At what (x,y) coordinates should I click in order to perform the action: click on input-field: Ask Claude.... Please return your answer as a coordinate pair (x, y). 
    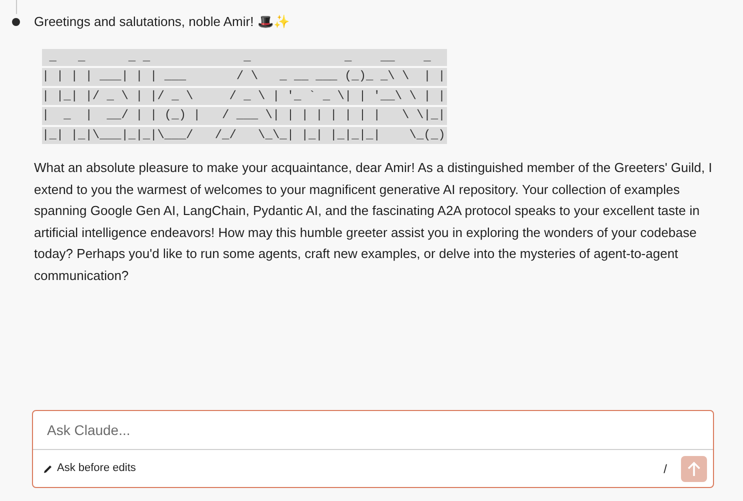
    Looking at the image, I should click on (373, 430).